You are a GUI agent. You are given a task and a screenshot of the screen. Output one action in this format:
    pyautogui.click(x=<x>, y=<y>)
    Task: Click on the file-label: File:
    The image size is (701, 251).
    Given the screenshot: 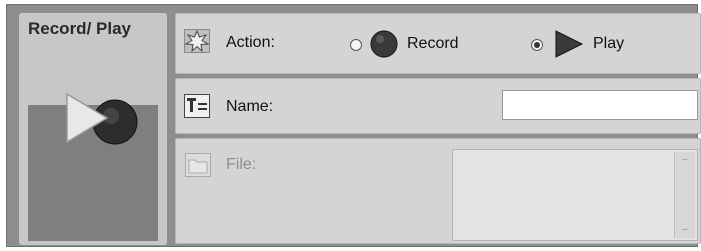 What is the action you would take?
    pyautogui.click(x=241, y=164)
    